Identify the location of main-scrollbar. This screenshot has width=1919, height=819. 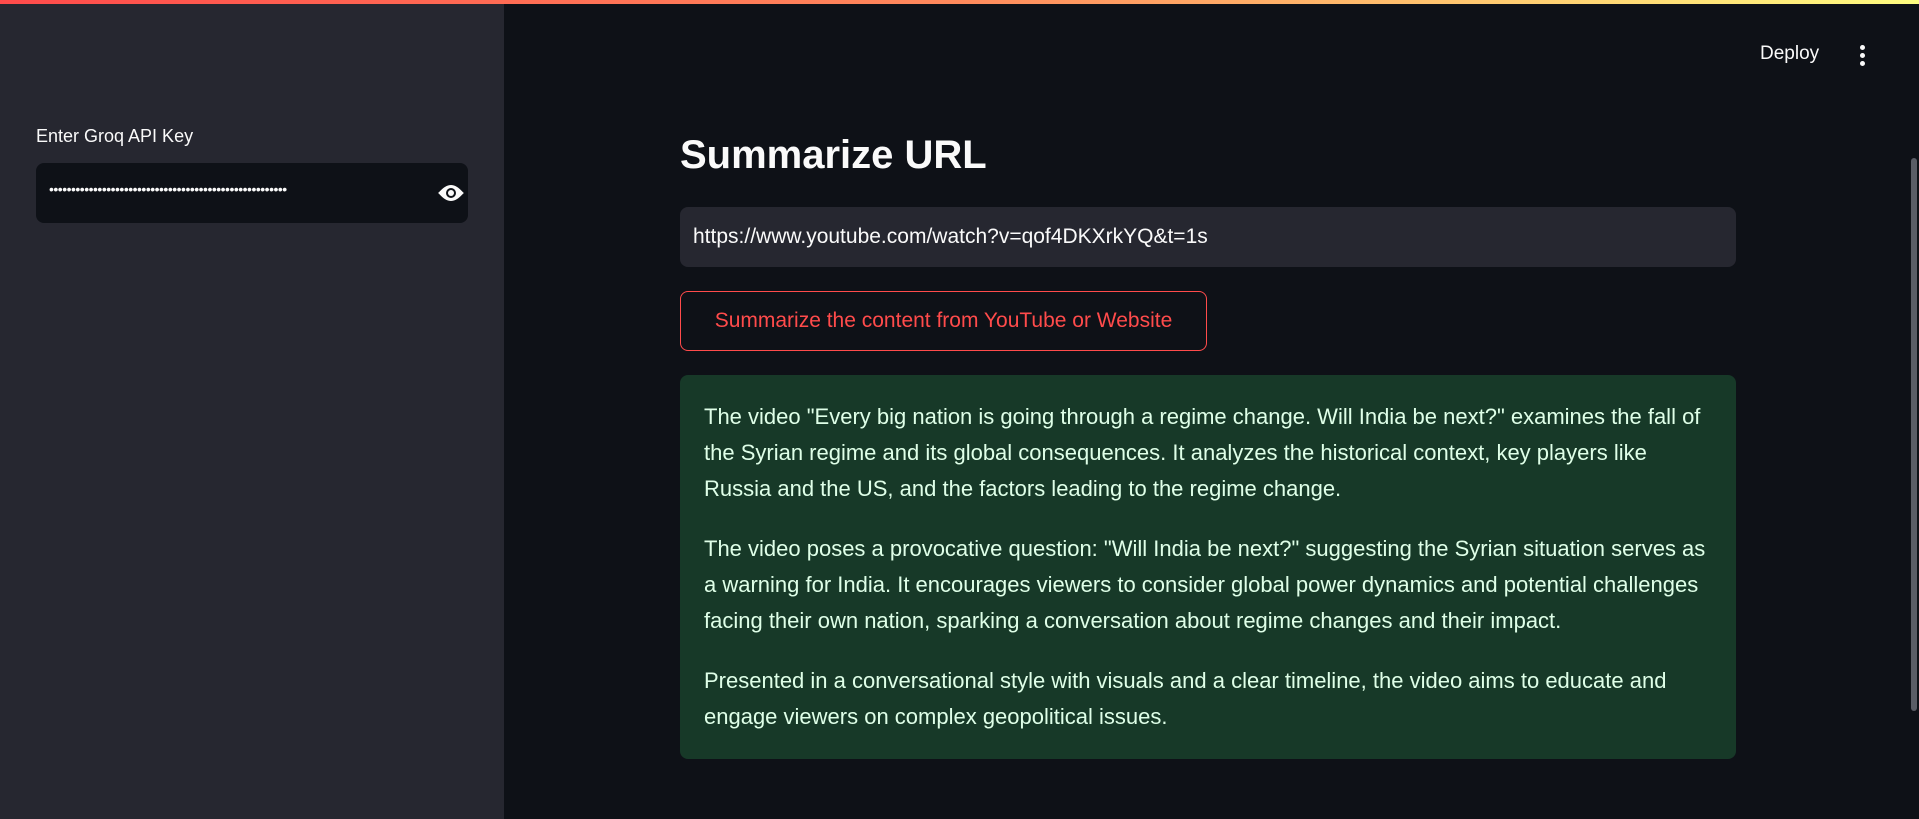
(1914, 434).